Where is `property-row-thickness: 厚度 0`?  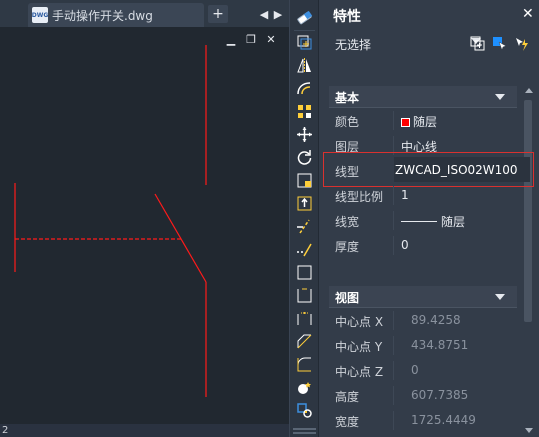
property-row-thickness: 厚度 0 is located at coordinates (423, 245).